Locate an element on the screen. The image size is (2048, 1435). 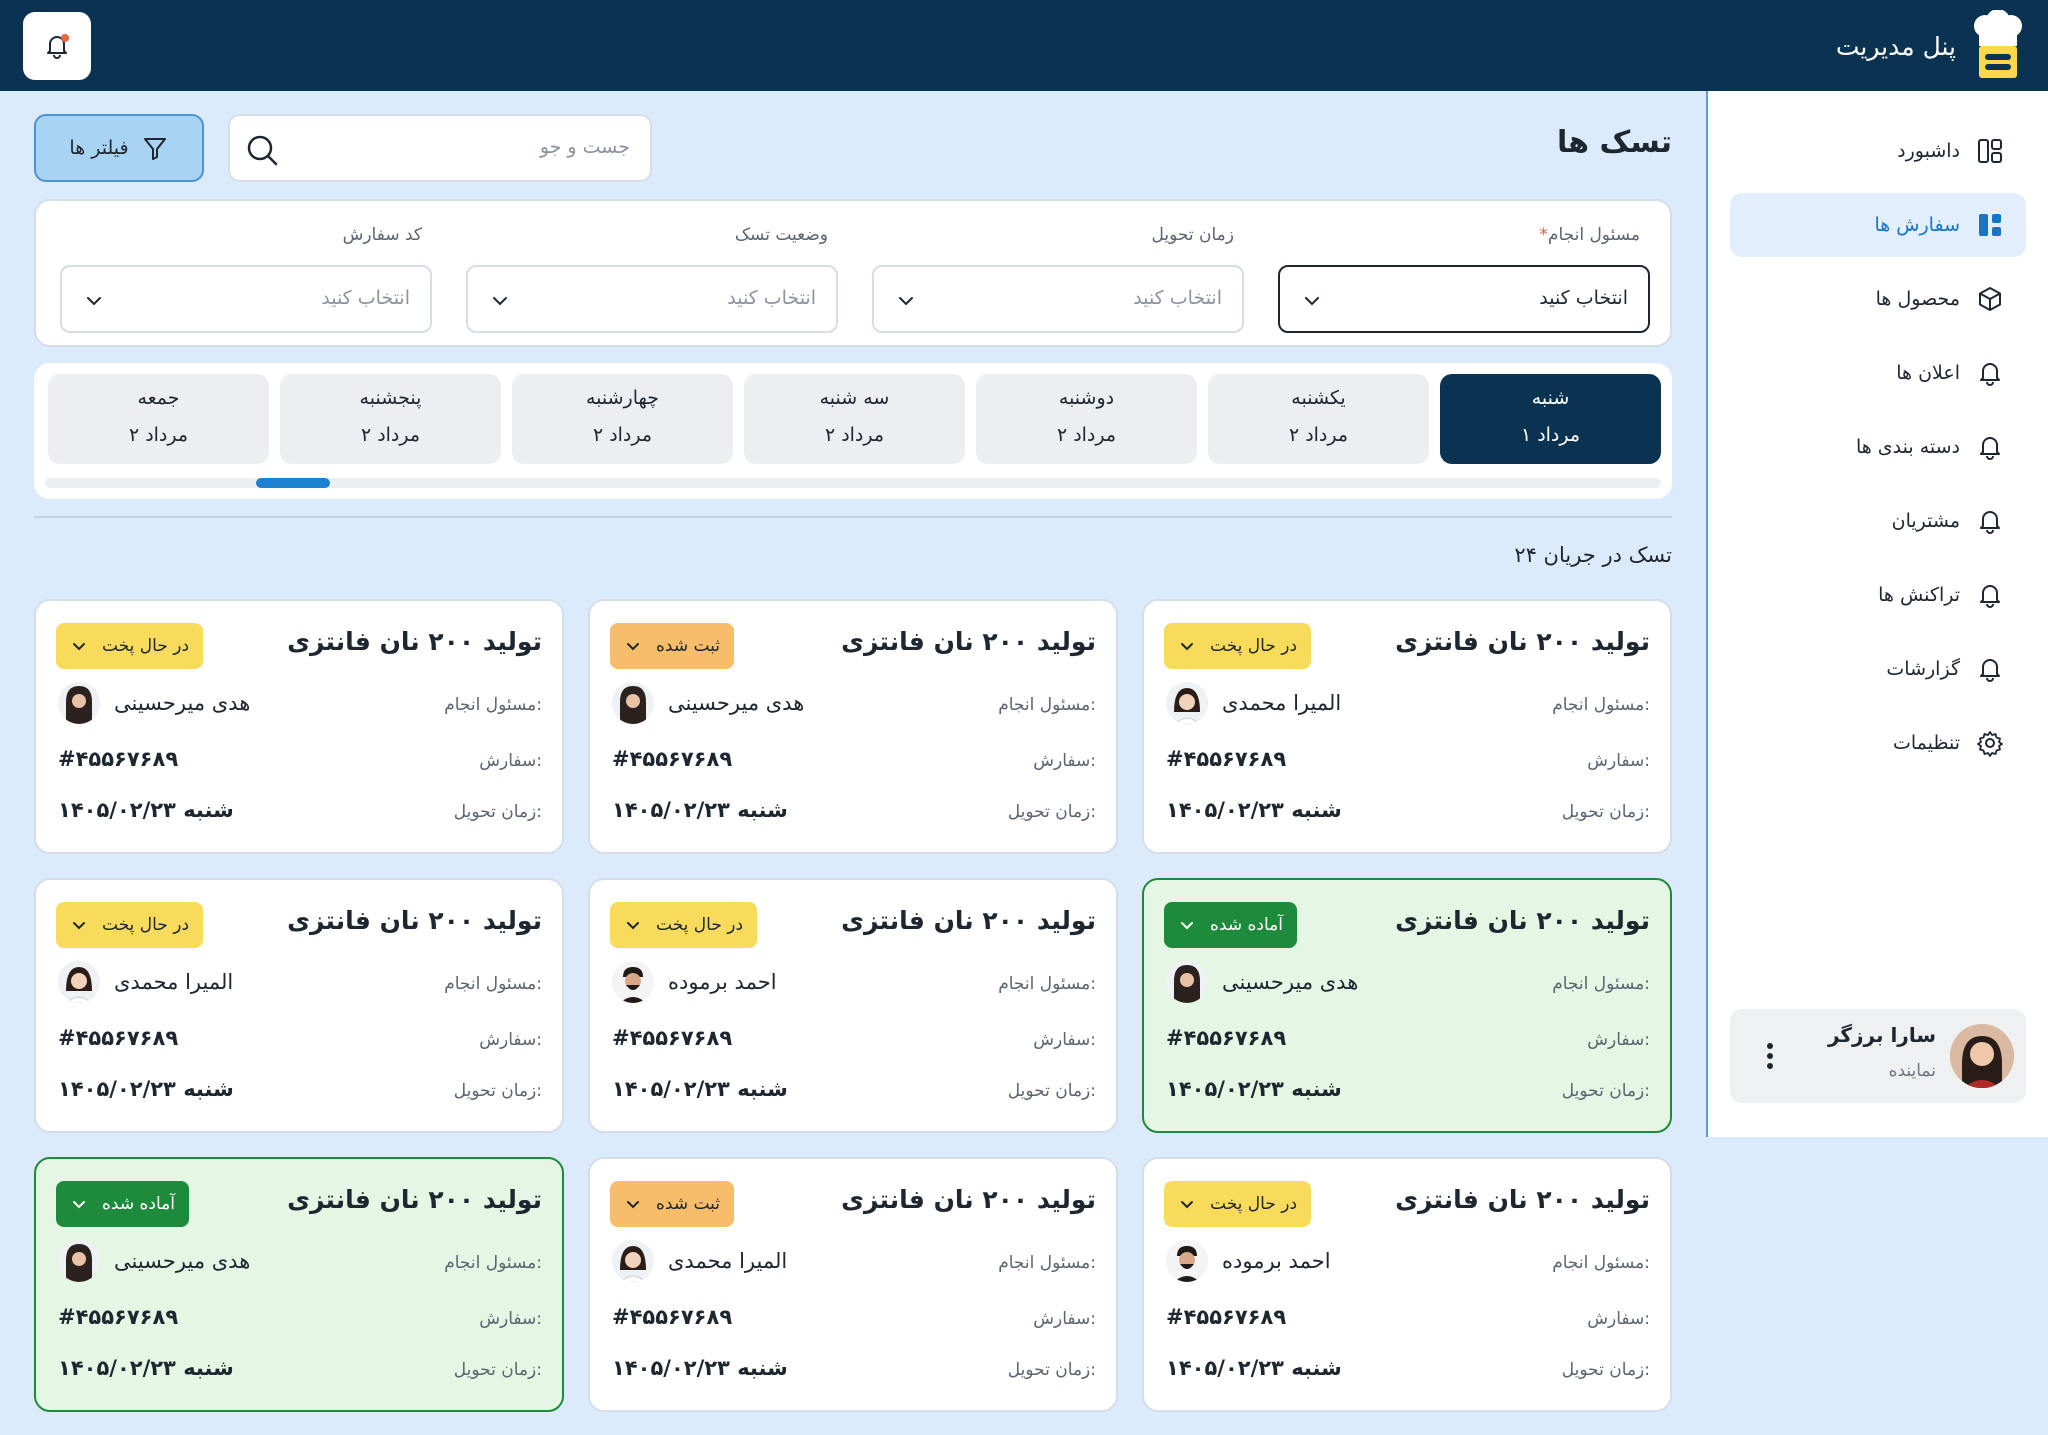
sidebar-item-products: محصول ها is located at coordinates (1878, 299).